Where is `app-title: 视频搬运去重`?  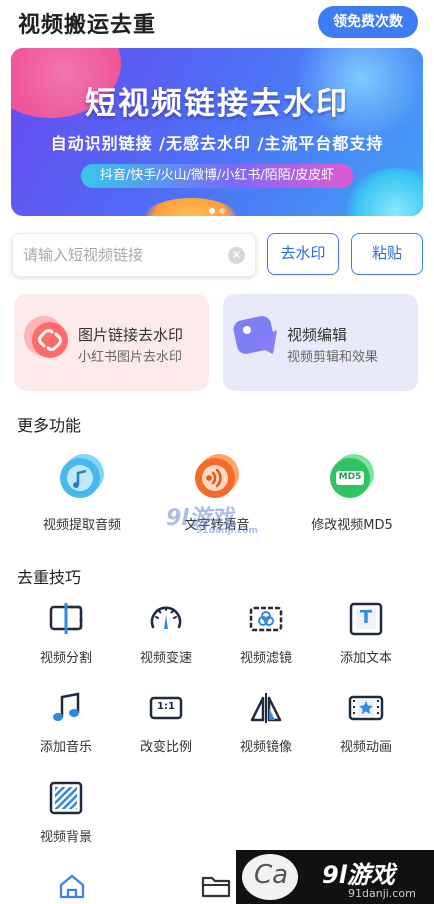 app-title: 视频搬运去重 is located at coordinates (87, 25).